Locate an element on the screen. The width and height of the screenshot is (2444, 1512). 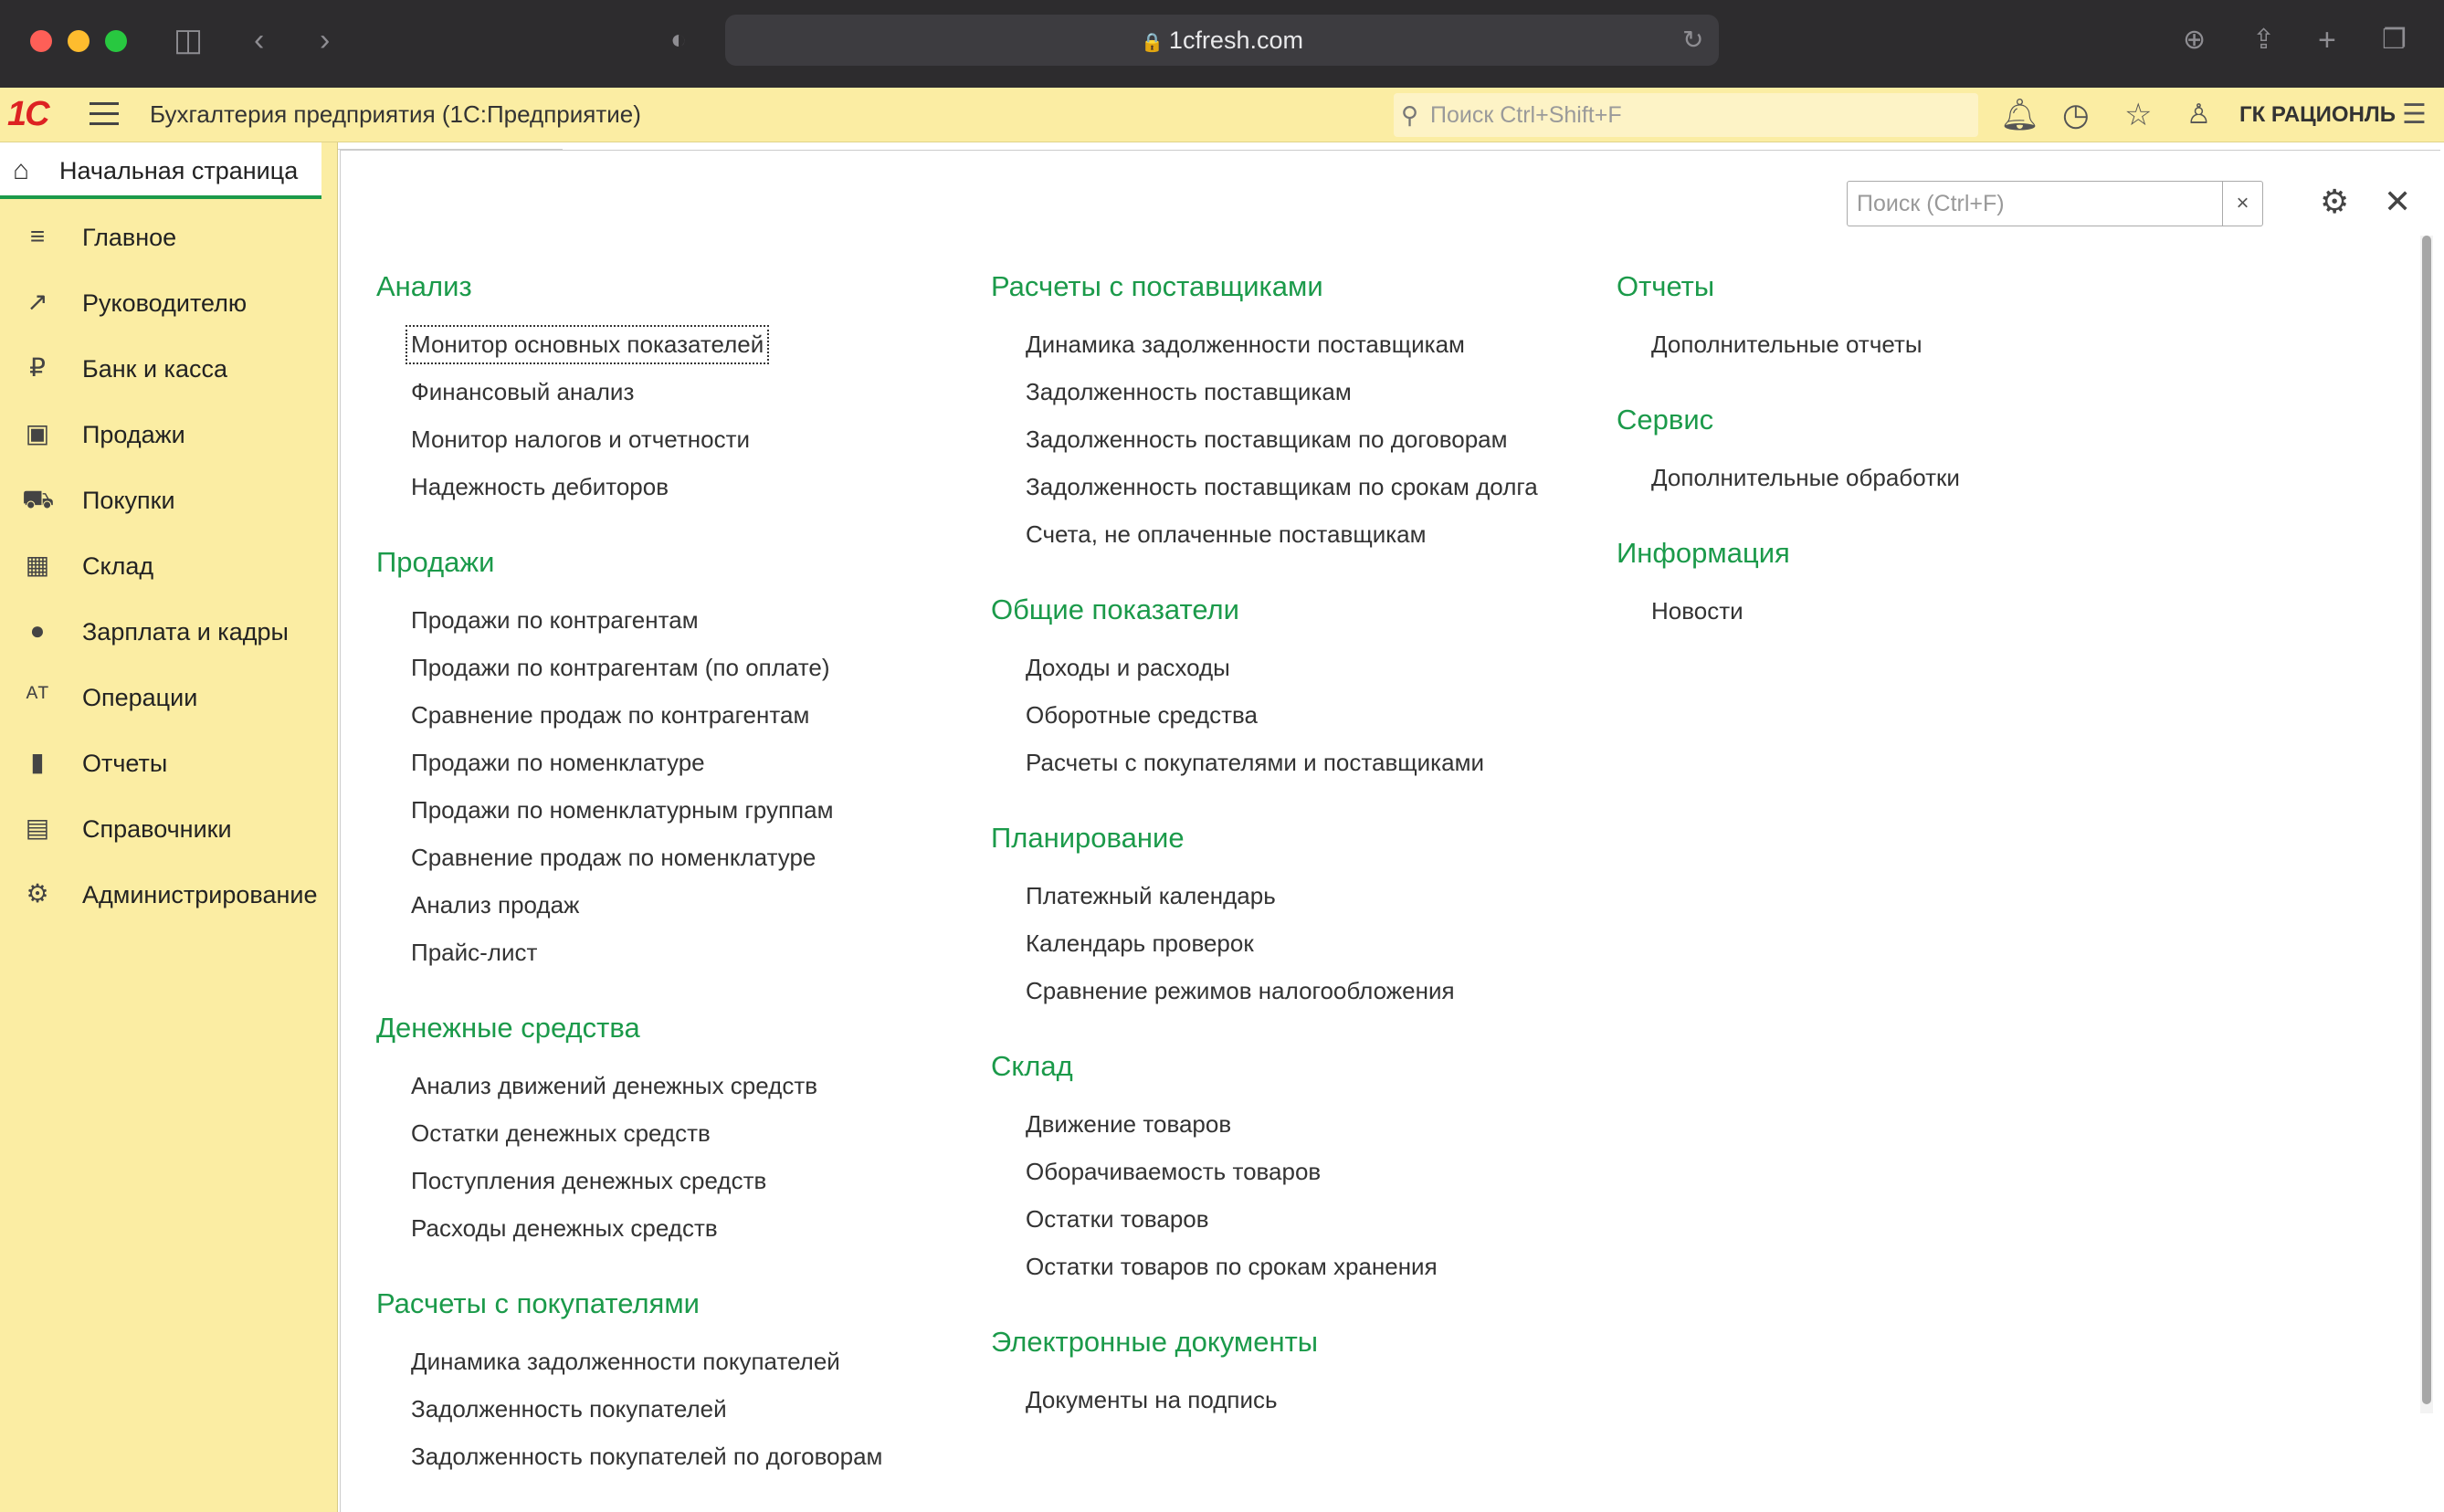
sidebar-icon: ◫ is located at coordinates (188, 40).